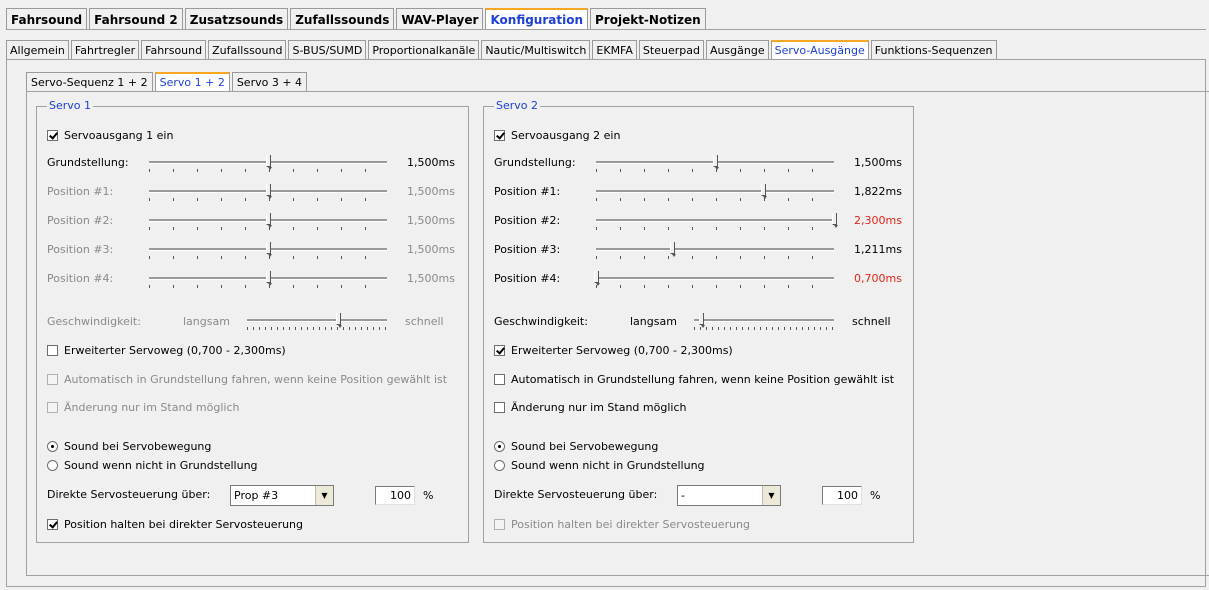 This screenshot has height=590, width=1209. Describe the element at coordinates (342, 19) in the screenshot. I see `tab-zufallssounds: Zufallssounds` at that location.